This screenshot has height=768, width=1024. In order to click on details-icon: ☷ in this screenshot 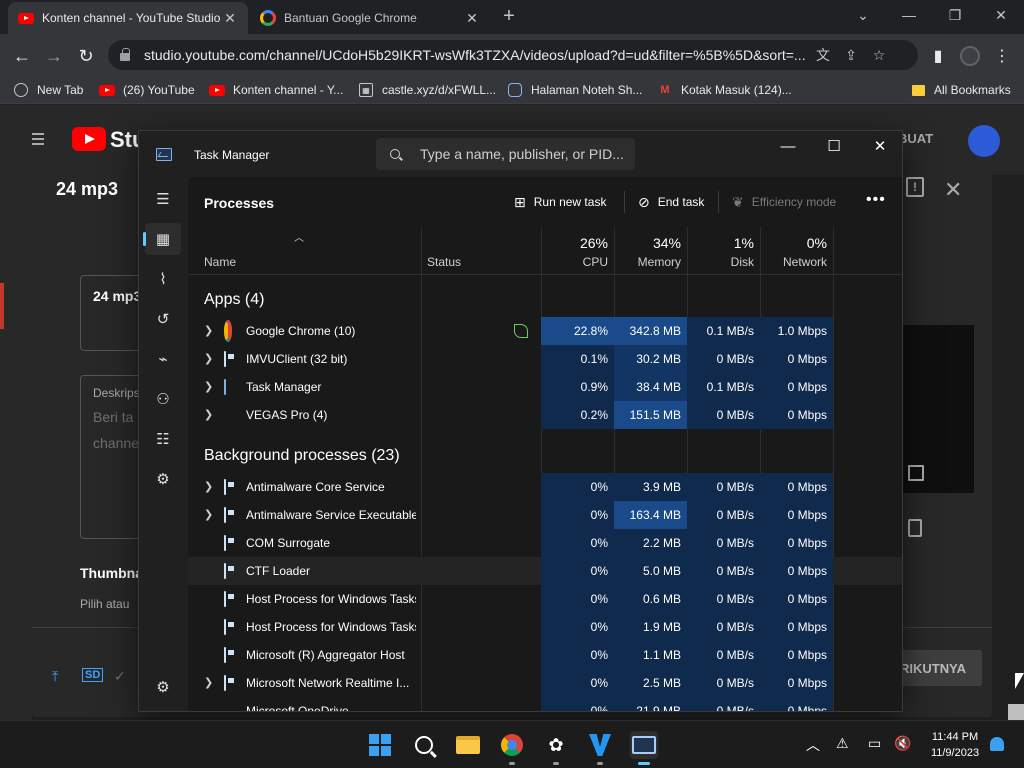, I will do `click(163, 439)`.